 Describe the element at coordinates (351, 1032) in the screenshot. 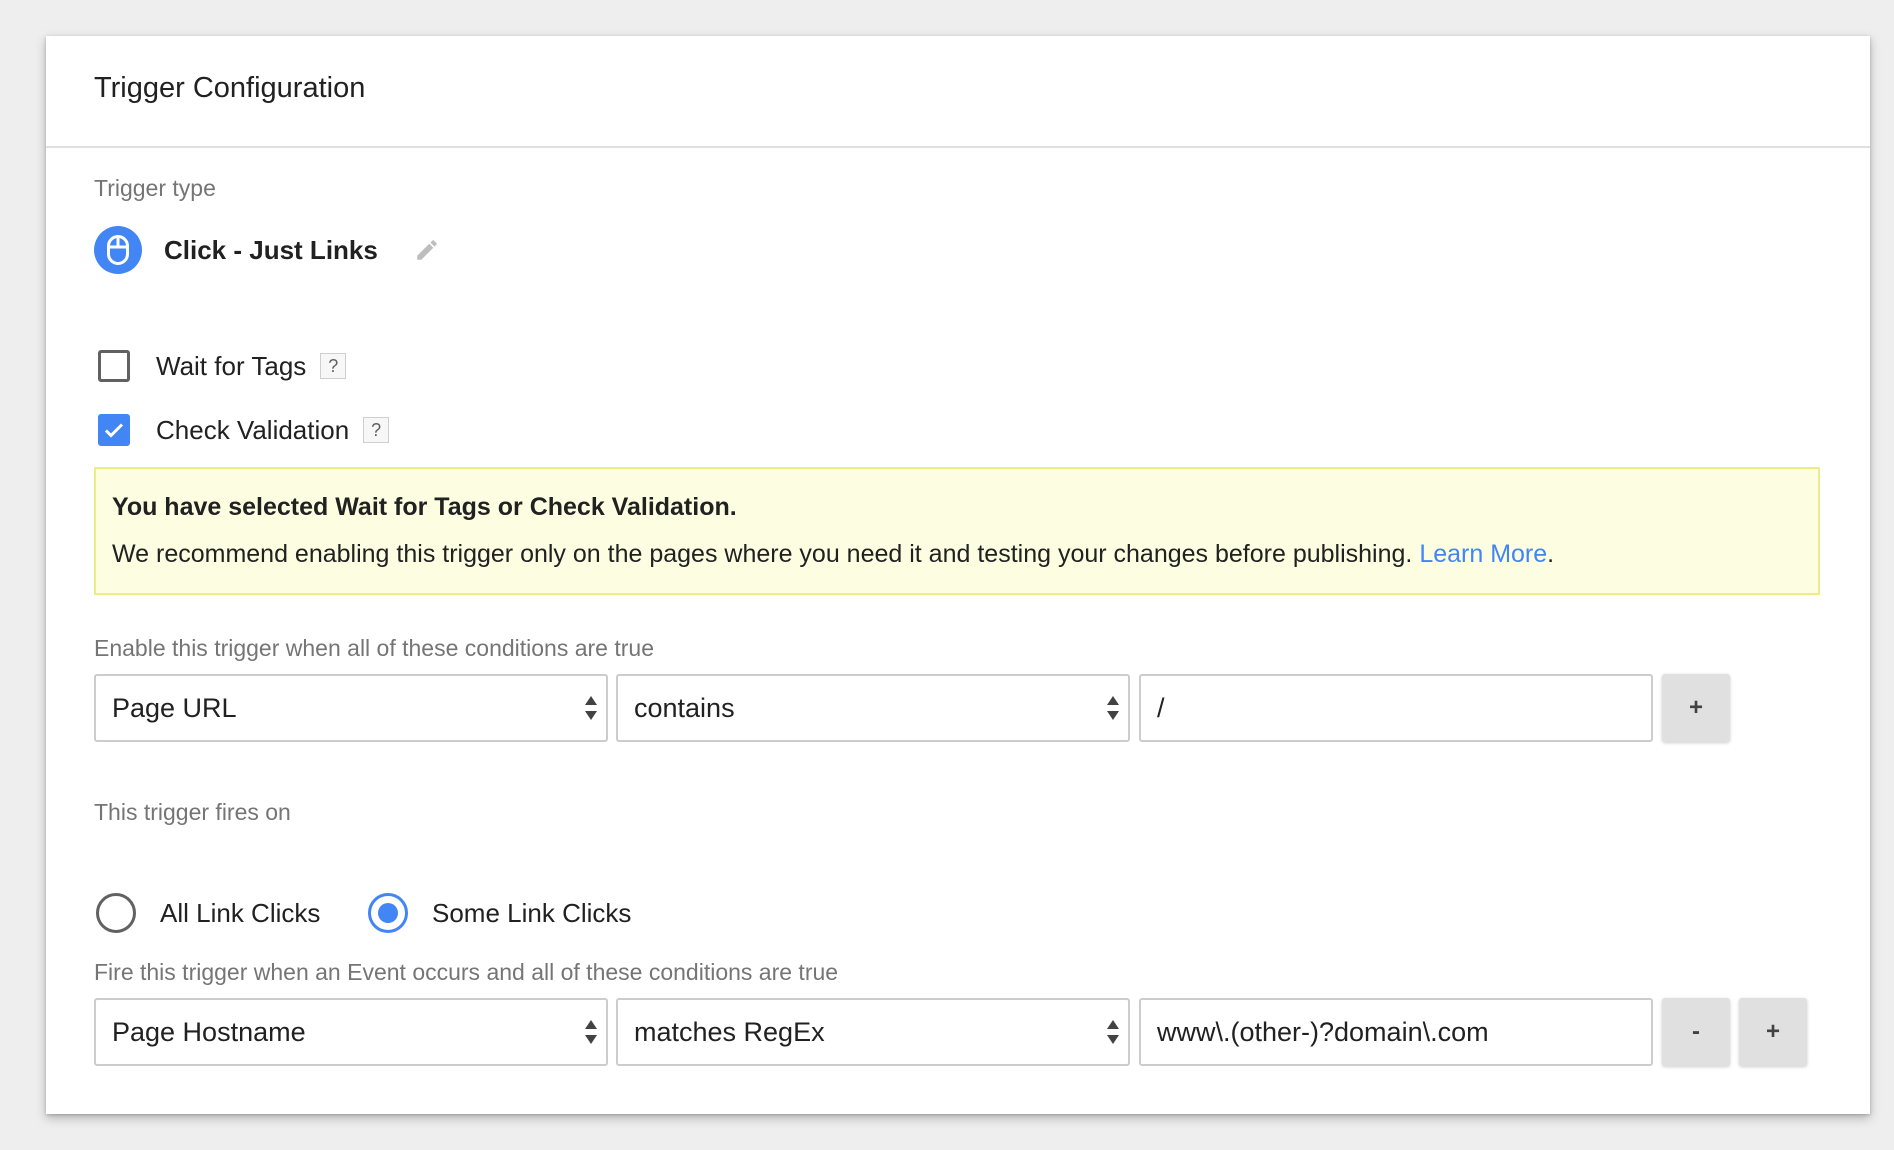

I see `fire-variable-select: Page Hostname` at that location.